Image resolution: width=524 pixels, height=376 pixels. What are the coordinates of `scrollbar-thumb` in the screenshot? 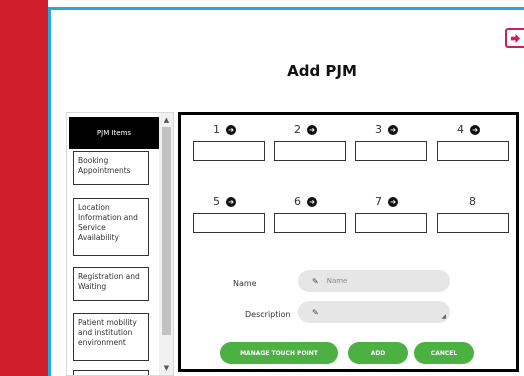 It's located at (166, 231).